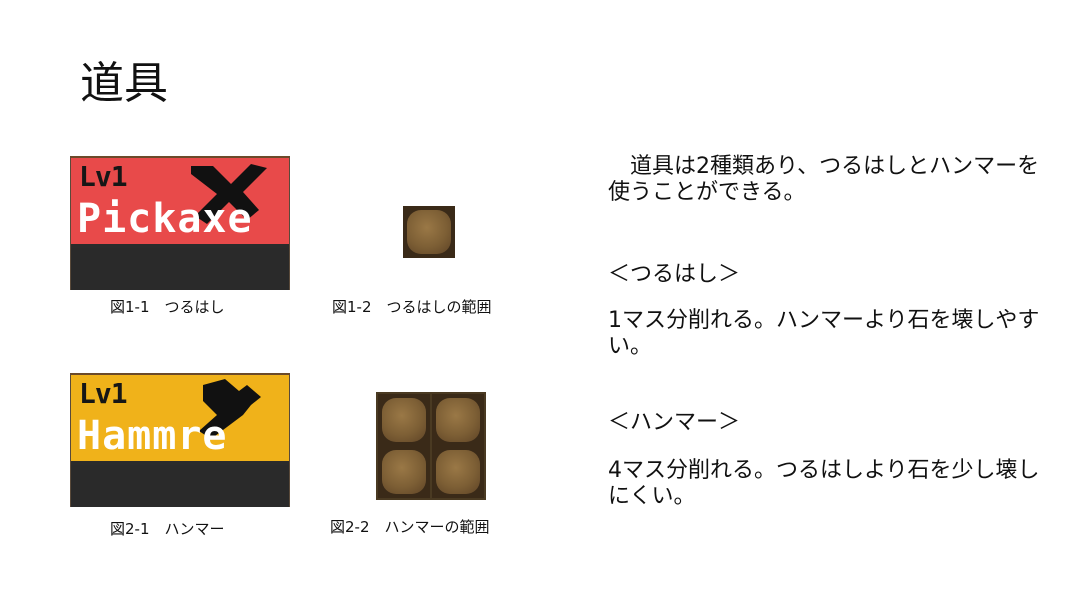 The width and height of the screenshot is (1082, 603). What do you see at coordinates (412, 307) in the screenshot?
I see `pickaxe-range-caption: 図1-2 つるはしの範囲` at bounding box center [412, 307].